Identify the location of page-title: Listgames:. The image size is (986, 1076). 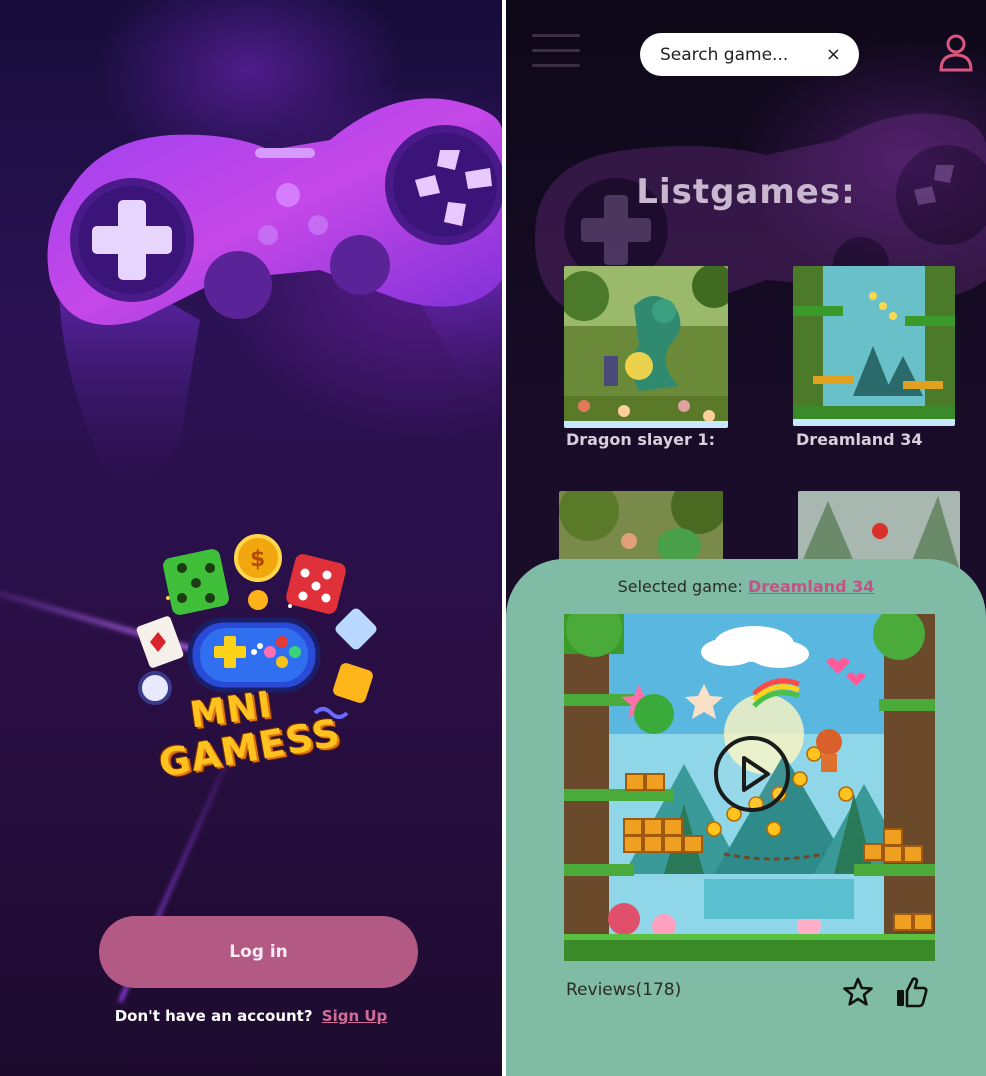
(746, 192).